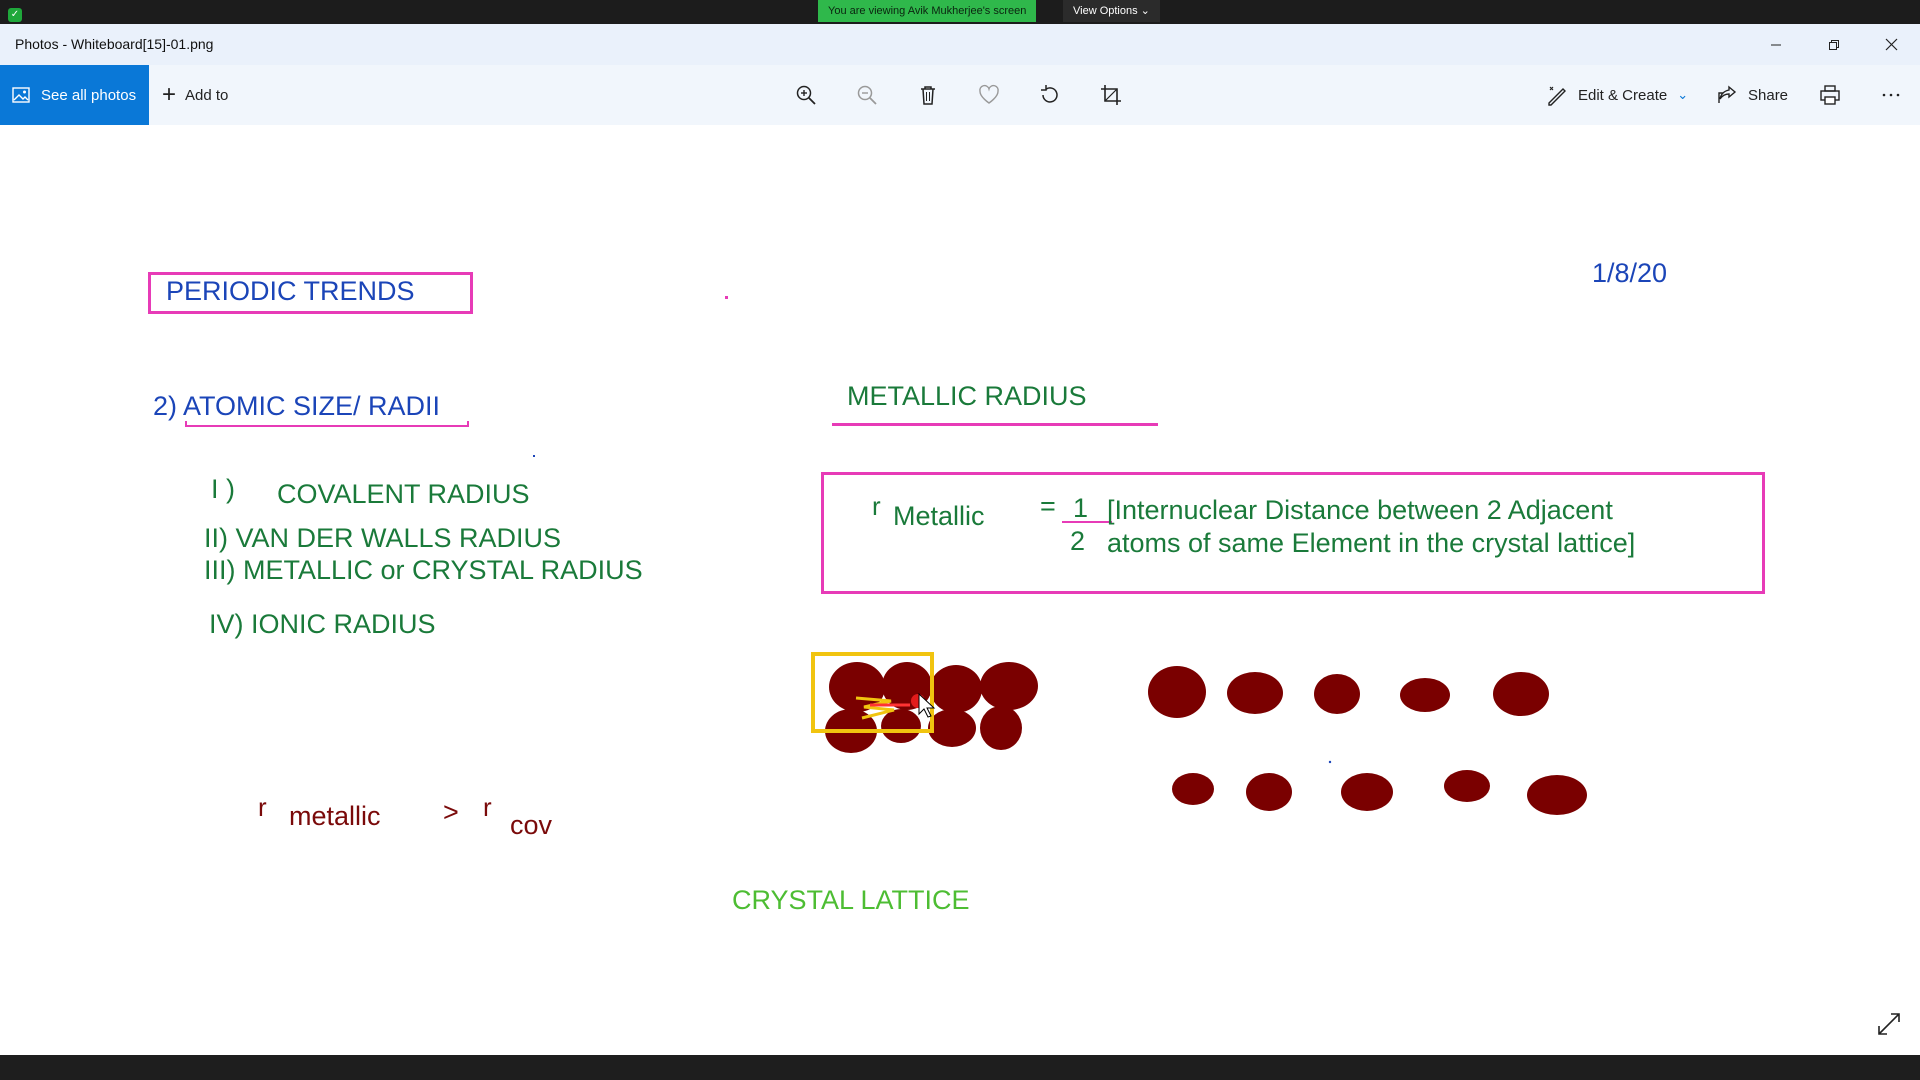 Image resolution: width=1920 pixels, height=1080 pixels. I want to click on list-item-3: III) METALLIC or CRYSTAL RADIUS, so click(423, 570).